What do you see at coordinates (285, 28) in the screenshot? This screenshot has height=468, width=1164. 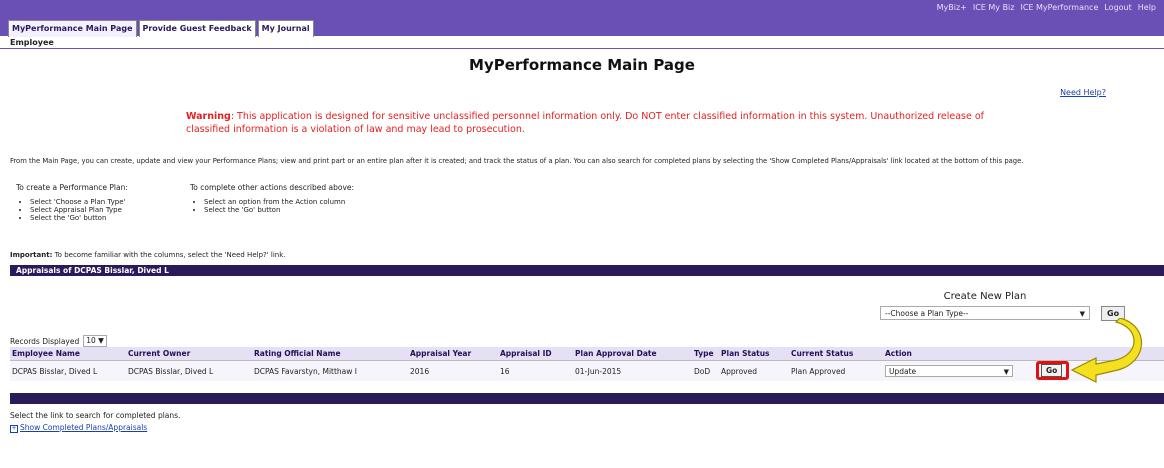 I see `tab-my-journal: My Journal` at bounding box center [285, 28].